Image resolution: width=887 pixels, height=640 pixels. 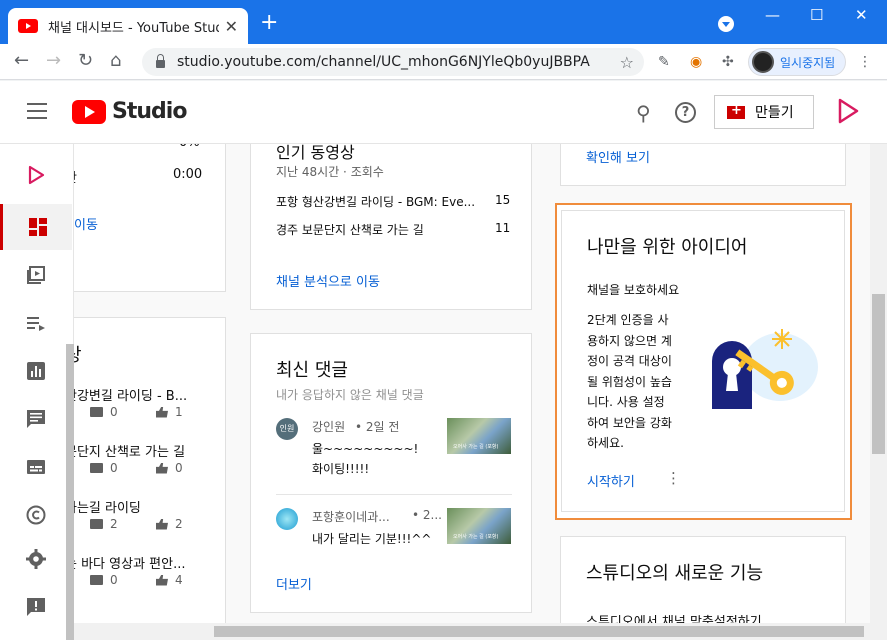 I want to click on video-stats: 2 2, so click(x=136, y=524).